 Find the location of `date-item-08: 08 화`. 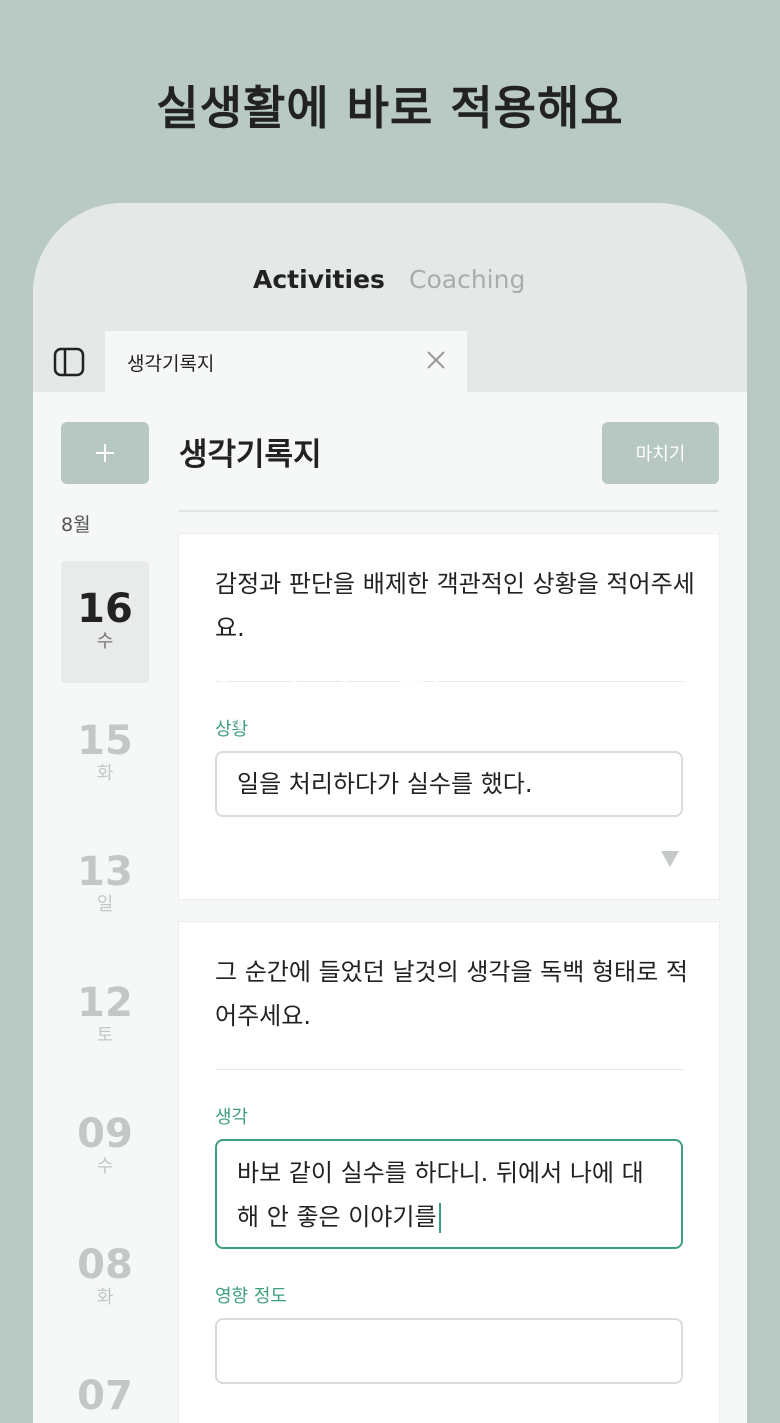

date-item-08: 08 화 is located at coordinates (105, 1278).